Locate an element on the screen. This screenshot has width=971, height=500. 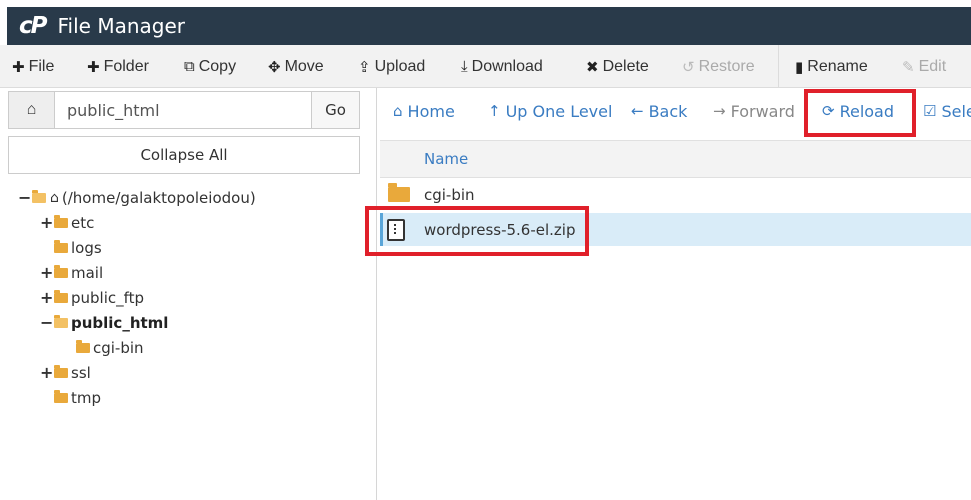
tree-item-public-html: − public_html is located at coordinates (104, 322).